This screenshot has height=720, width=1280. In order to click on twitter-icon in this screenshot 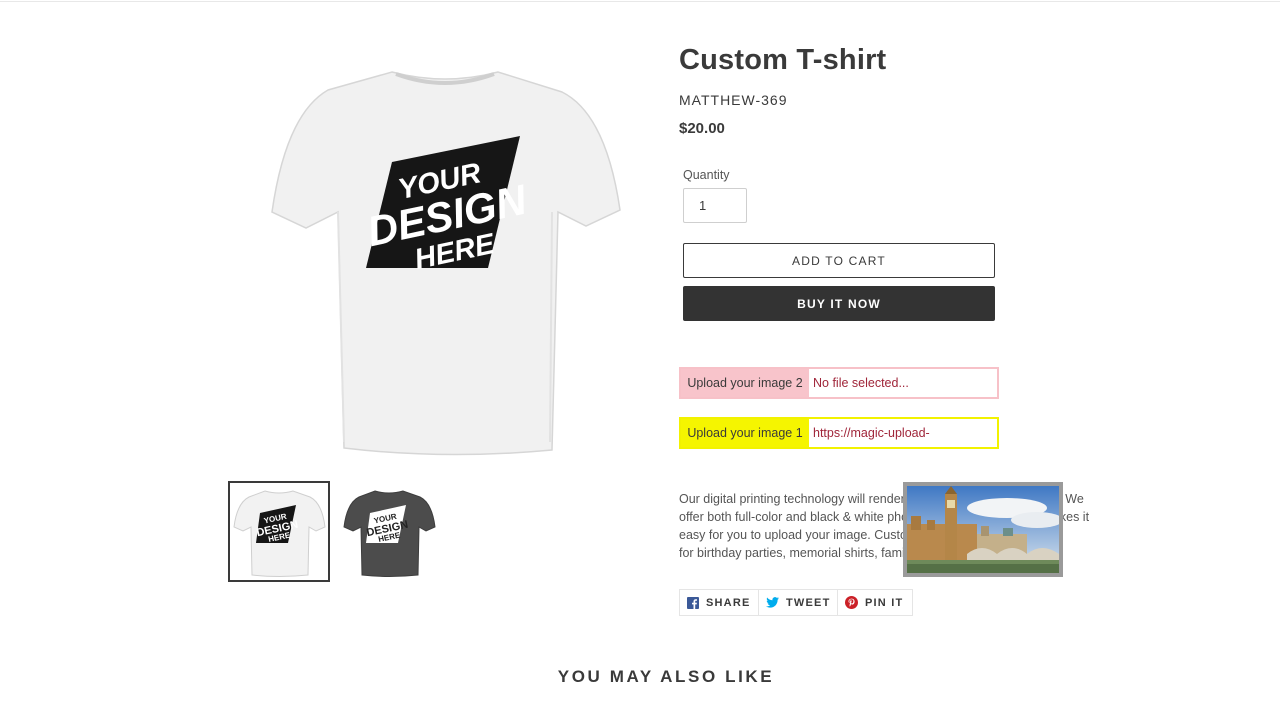, I will do `click(772, 602)`.